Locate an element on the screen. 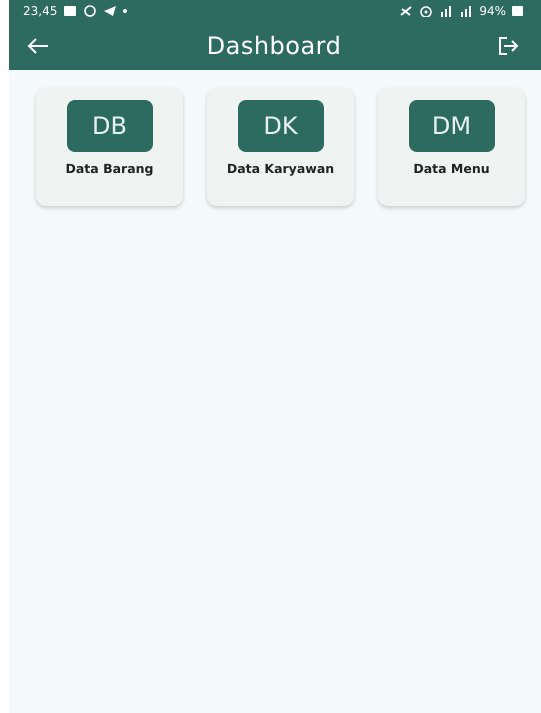  menu-card: DB Data Barang is located at coordinates (109, 147).